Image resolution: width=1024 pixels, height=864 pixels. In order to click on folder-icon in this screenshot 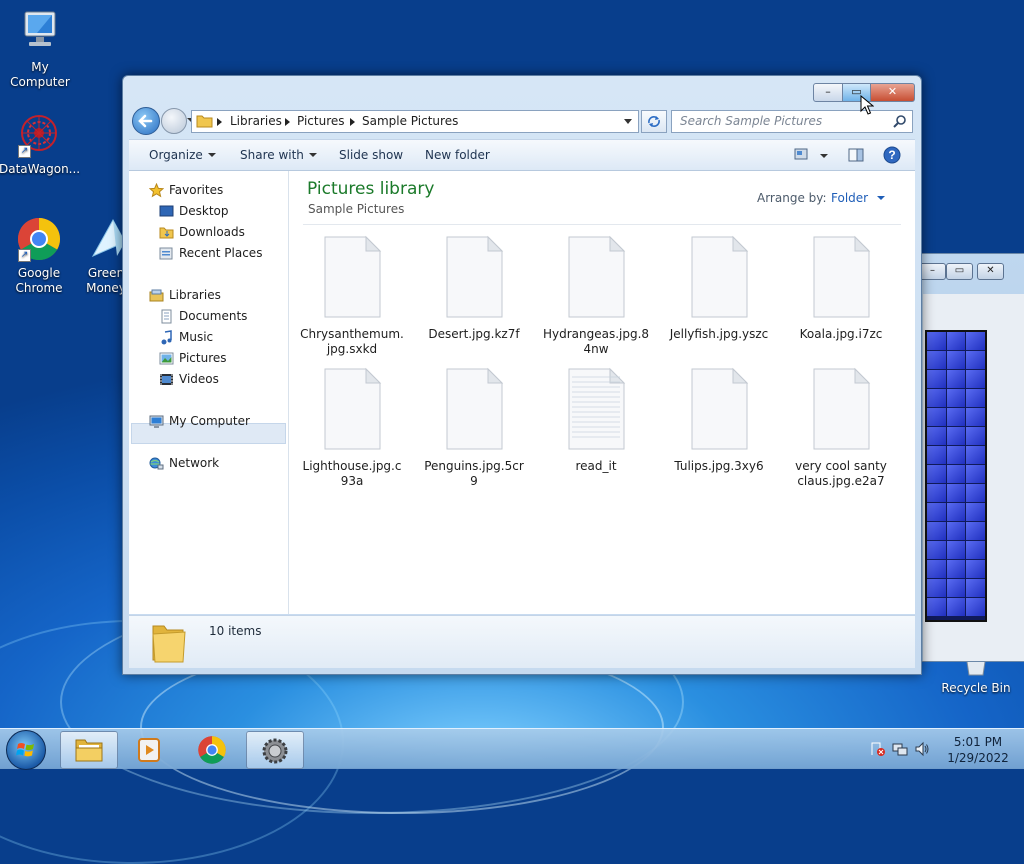, I will do `click(169, 644)`.